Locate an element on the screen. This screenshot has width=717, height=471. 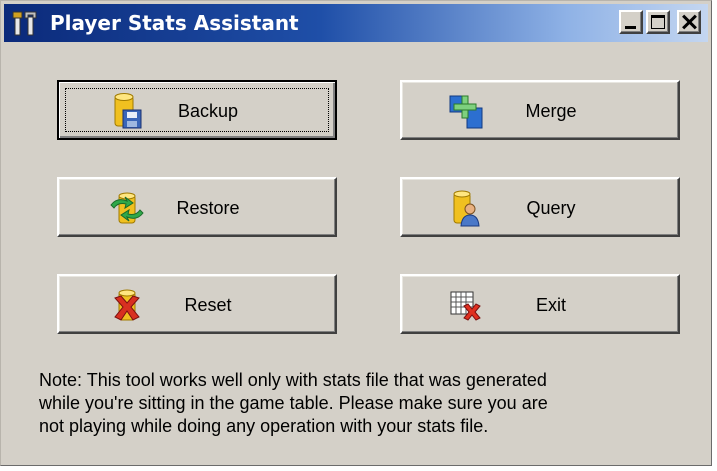
query-label: Query is located at coordinates (551, 208).